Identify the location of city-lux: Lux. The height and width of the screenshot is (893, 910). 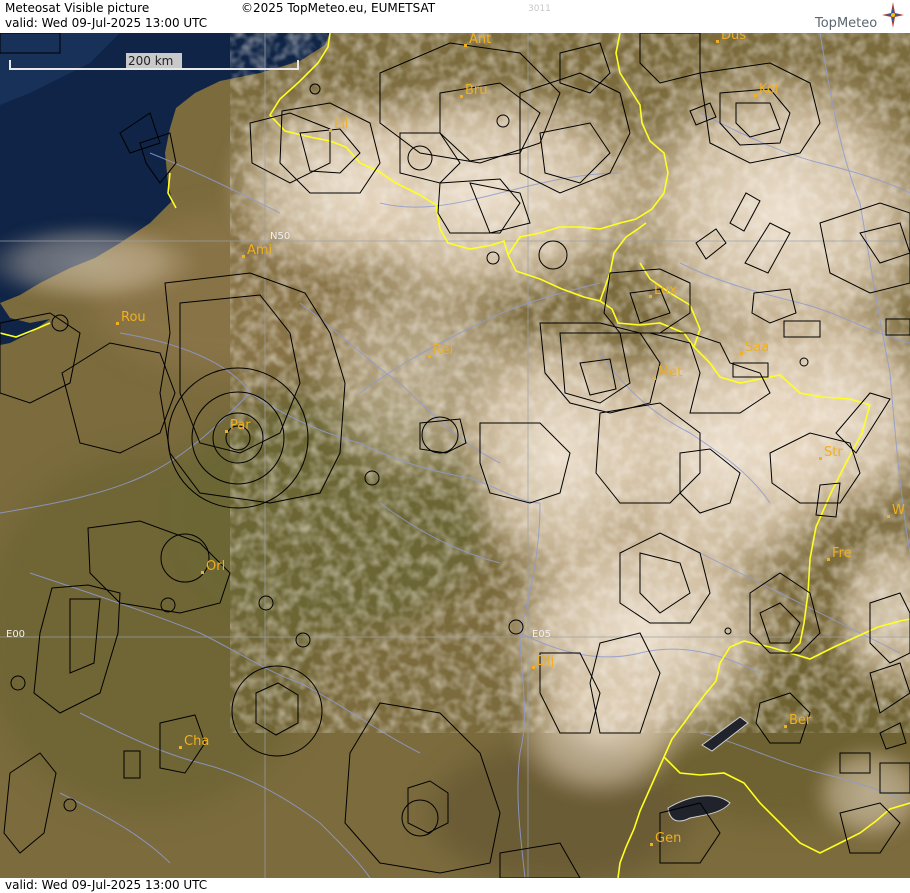
(663, 290).